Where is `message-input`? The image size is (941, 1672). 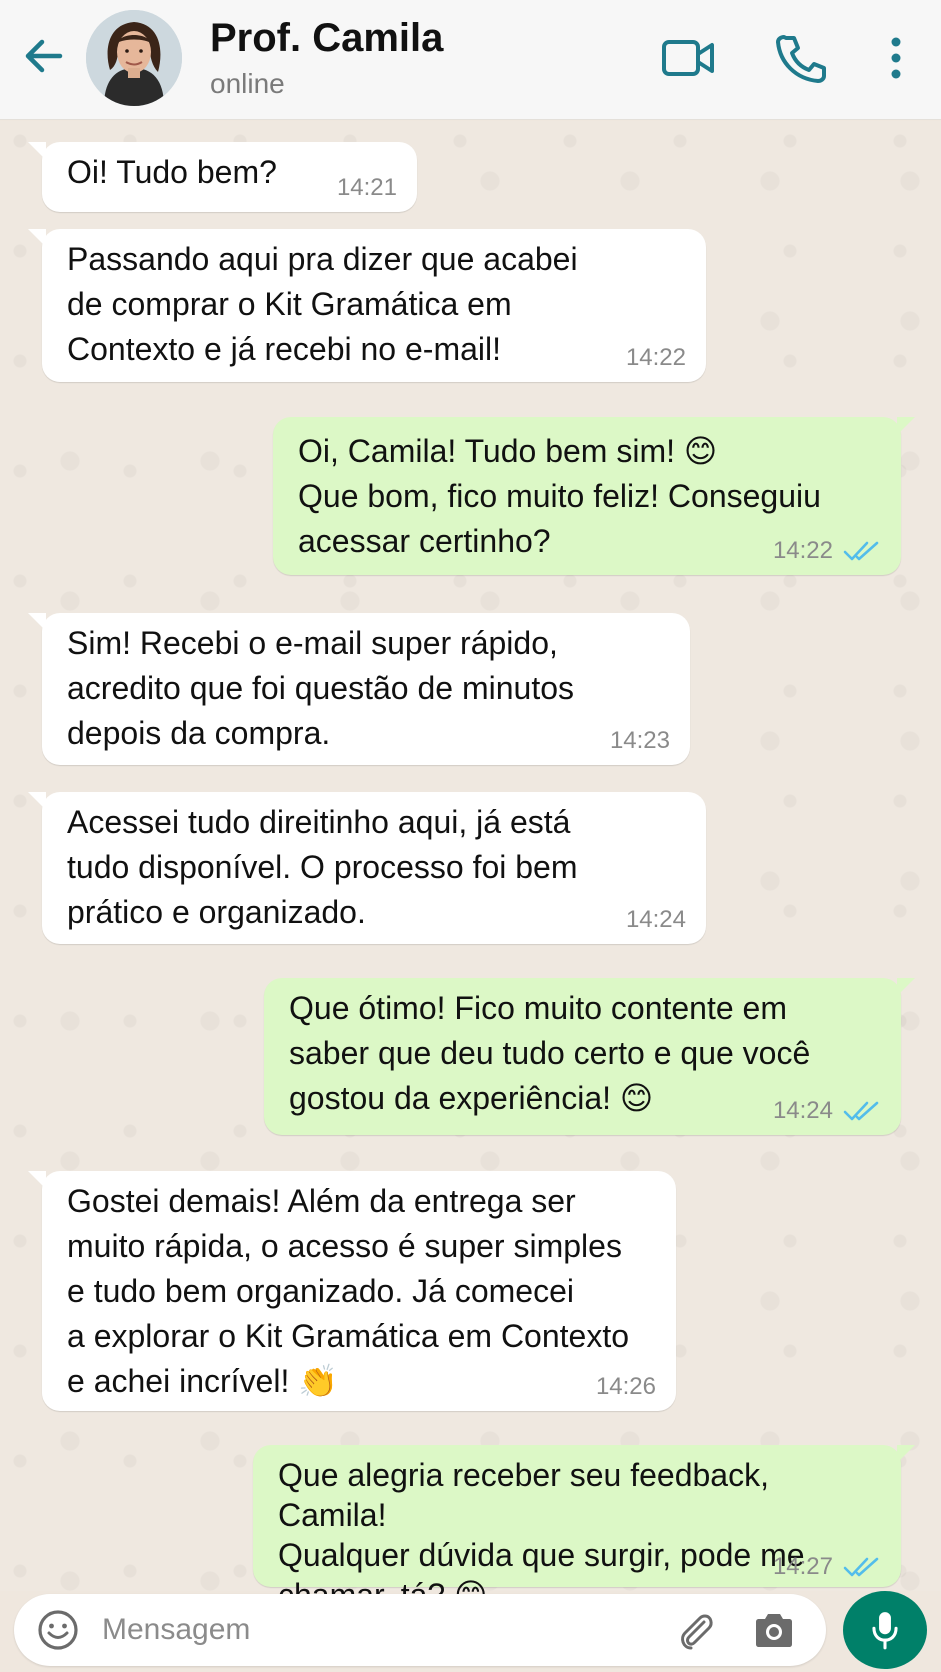
message-input is located at coordinates (382, 1630).